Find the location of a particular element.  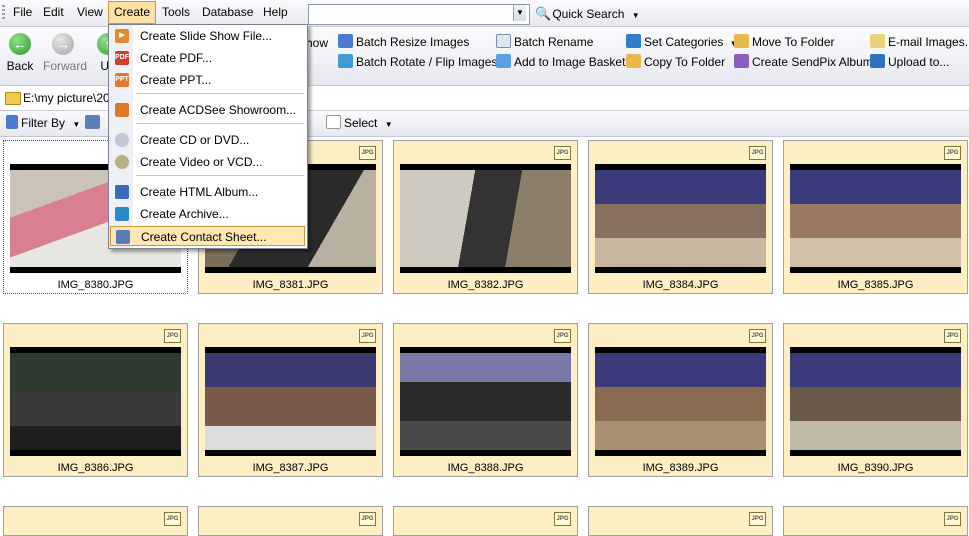

select-icon is located at coordinates (333, 122).